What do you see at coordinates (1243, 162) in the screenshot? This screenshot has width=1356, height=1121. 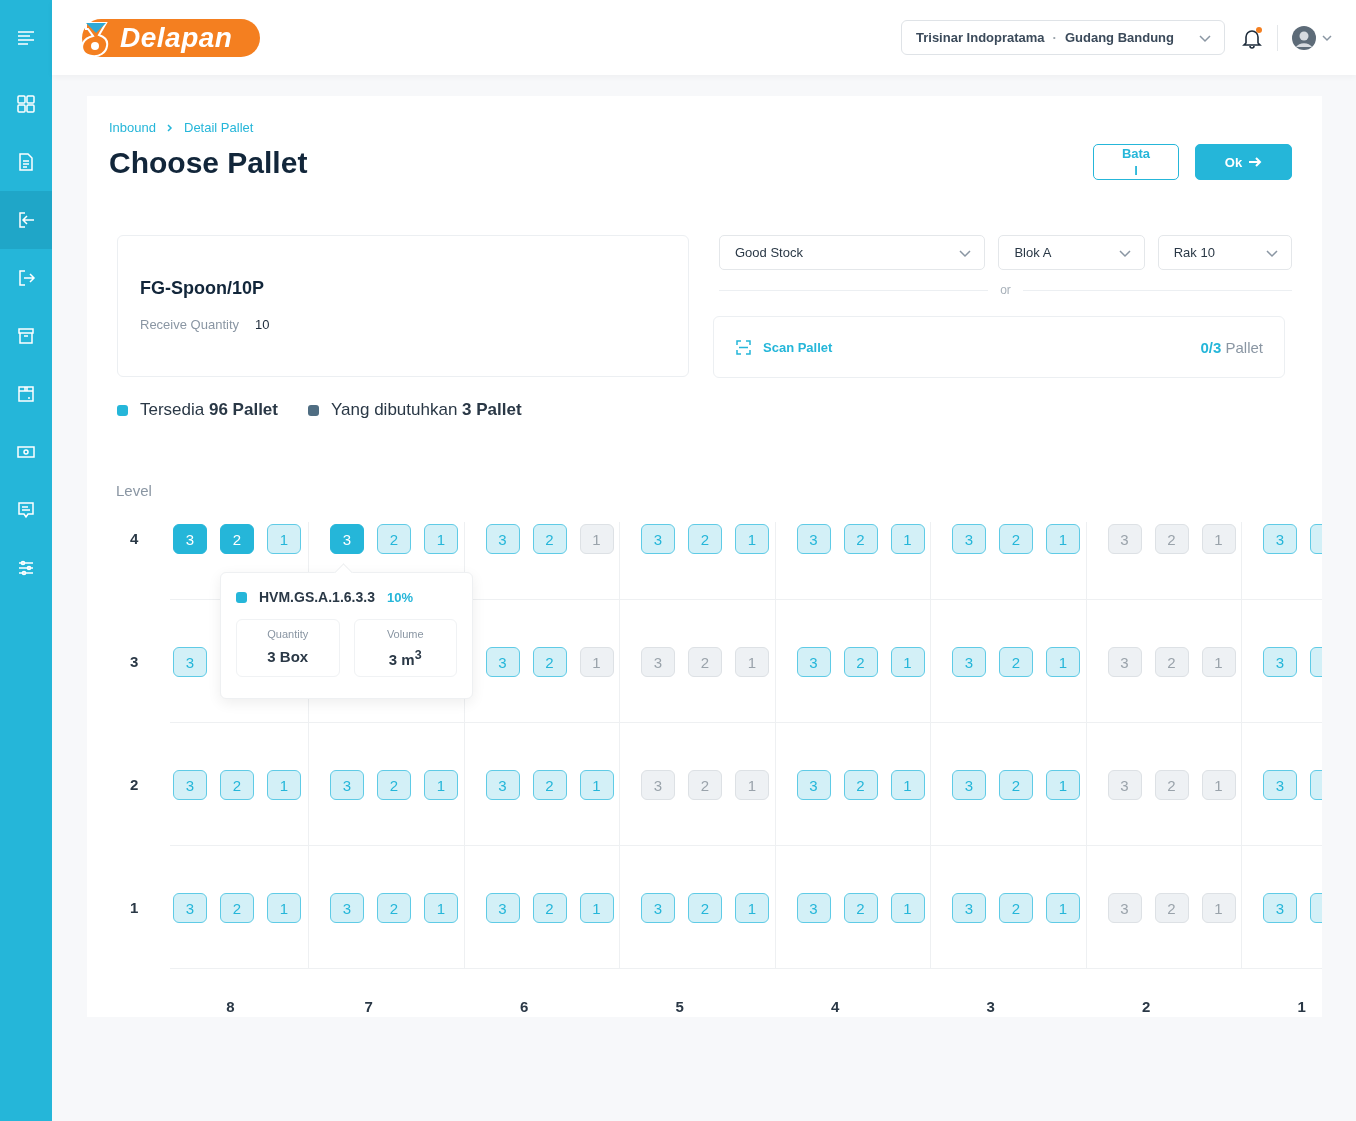 I see `ok-button: Ok` at bounding box center [1243, 162].